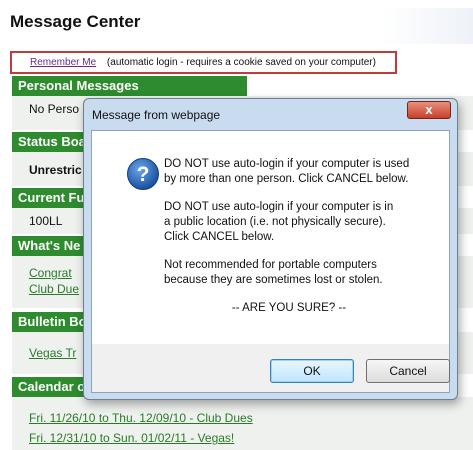 The image size is (473, 450). Describe the element at coordinates (54, 109) in the screenshot. I see `personal-messages-text: No Perso` at that location.